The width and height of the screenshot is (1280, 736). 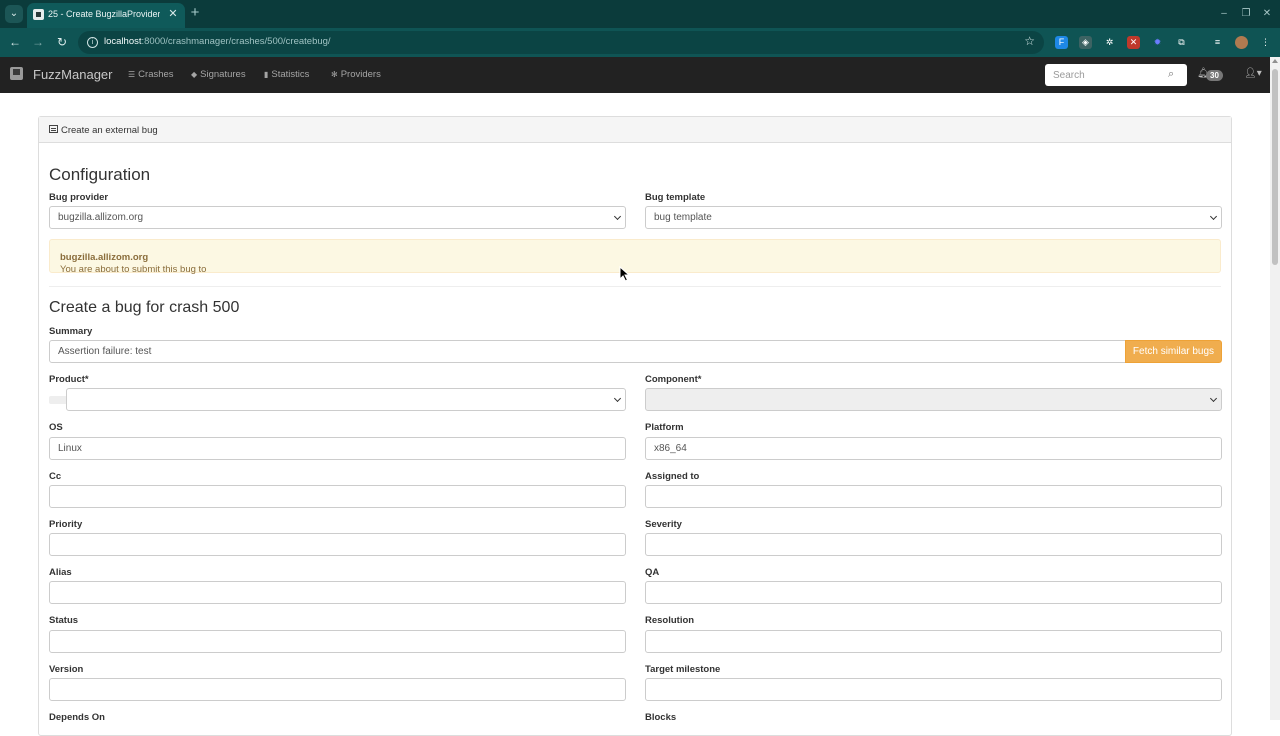 I want to click on minimize-icon: –, so click(x=1224, y=14).